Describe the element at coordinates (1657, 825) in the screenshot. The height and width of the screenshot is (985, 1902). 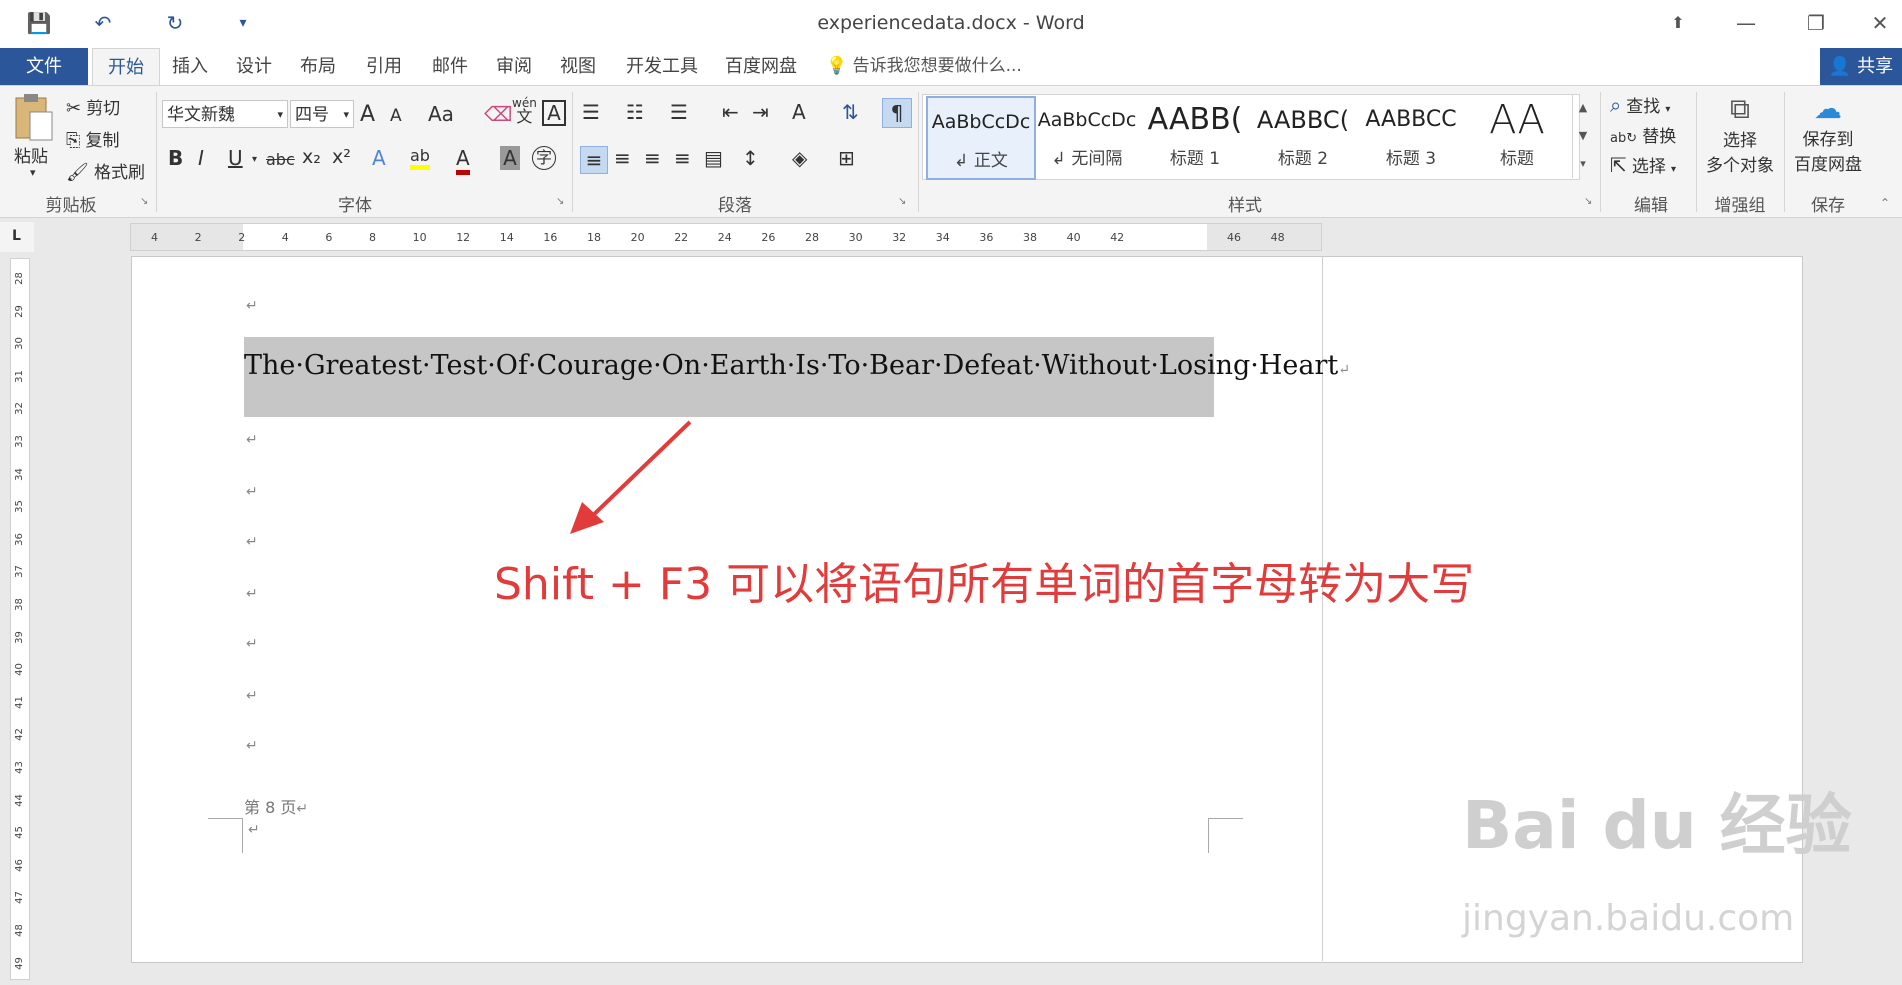
I see `baidu-watermark: Bai du 经验` at that location.